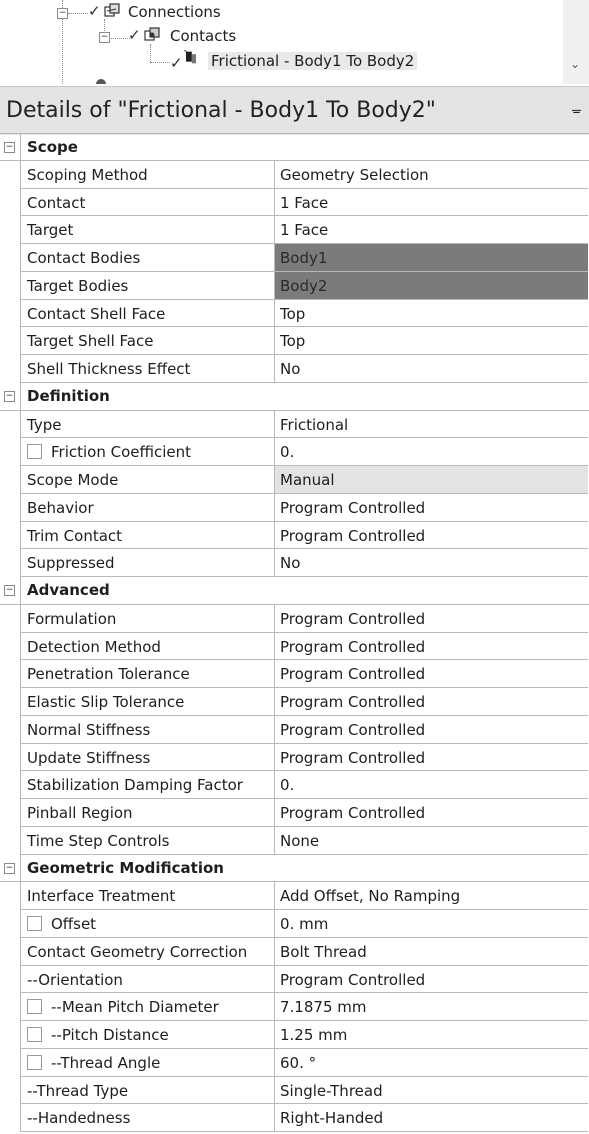 Image resolution: width=589 pixels, height=1134 pixels. I want to click on property-row: Behavior Program Controlled, so click(304, 507).